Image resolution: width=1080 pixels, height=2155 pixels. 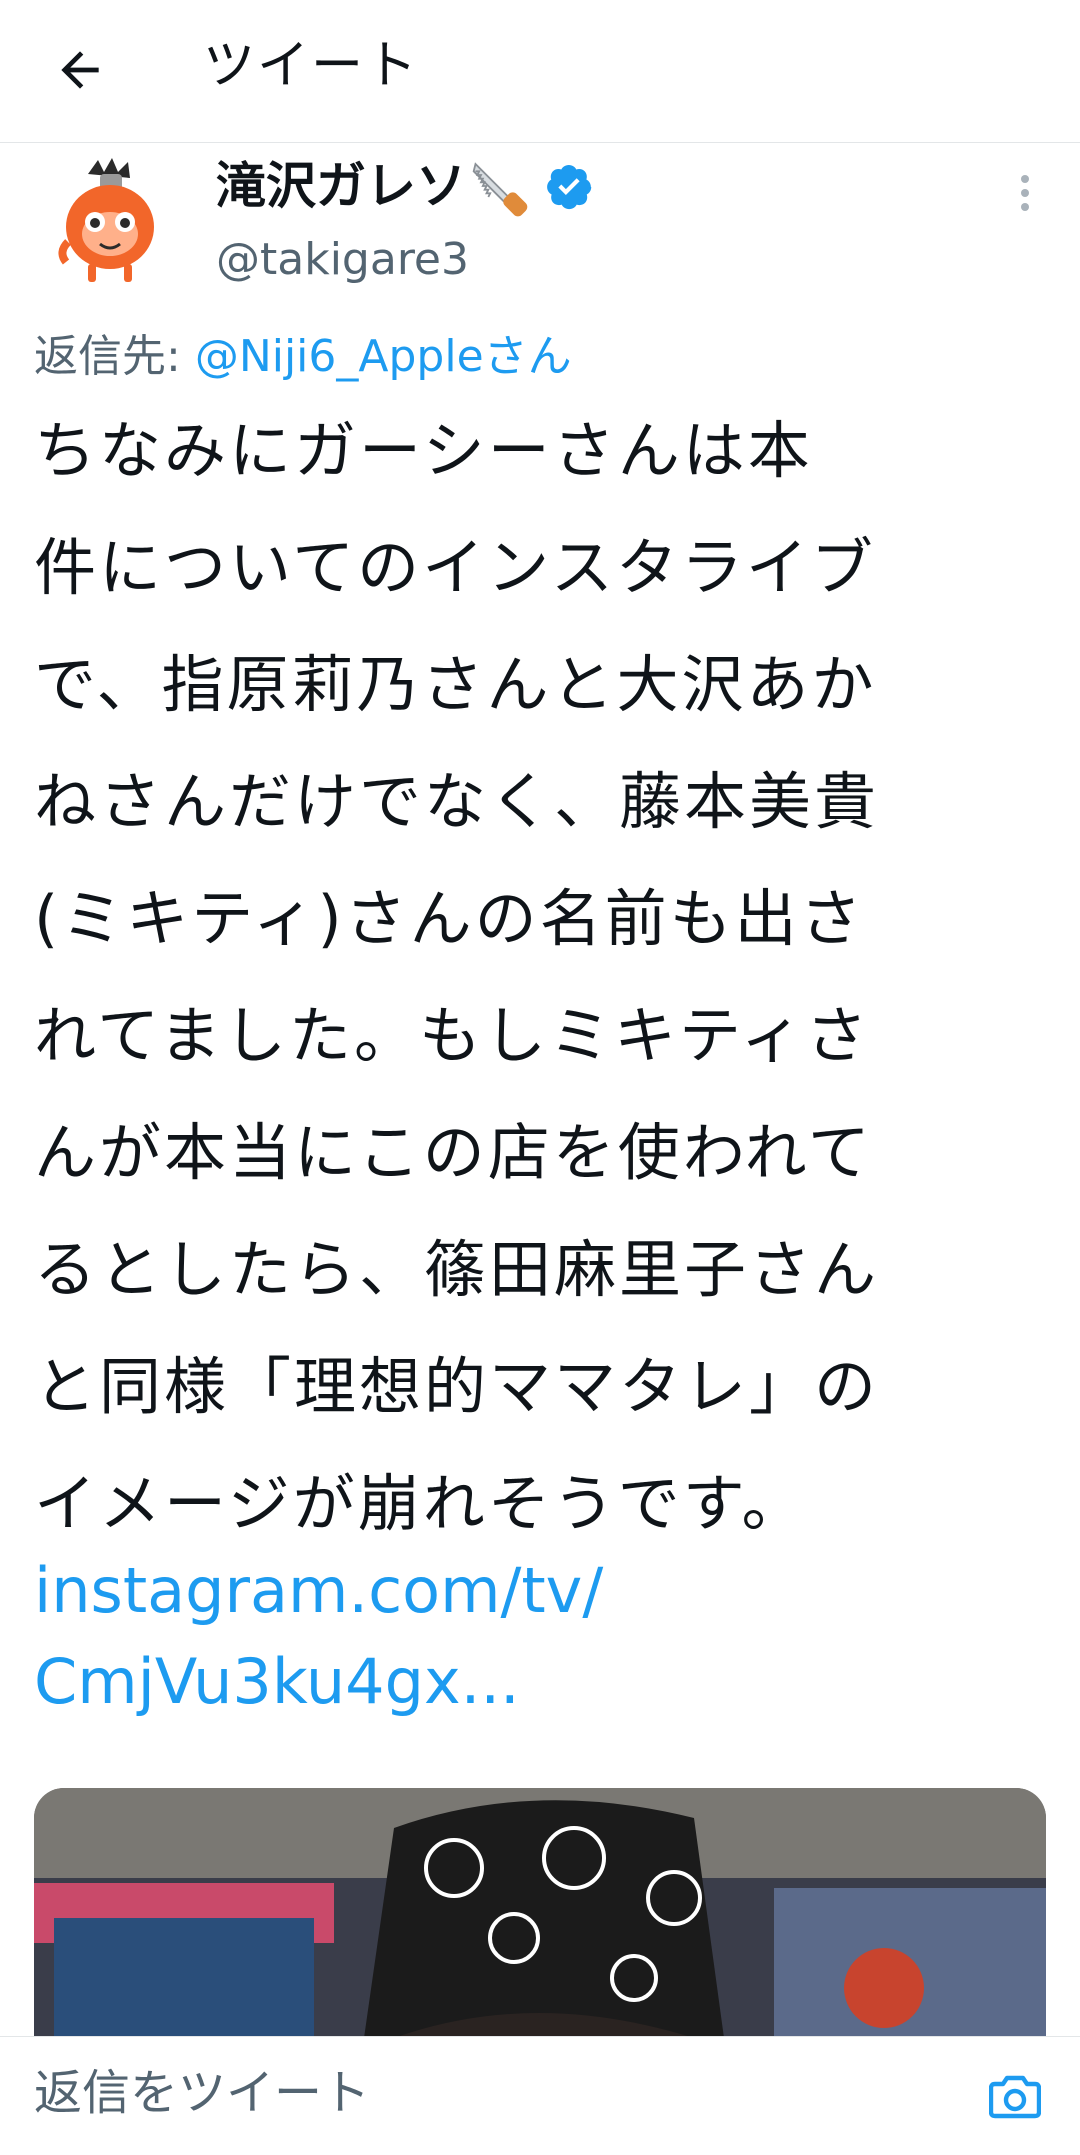 What do you see at coordinates (383, 356) in the screenshot?
I see `reply-mention-link: @Niji6_Appleさん` at bounding box center [383, 356].